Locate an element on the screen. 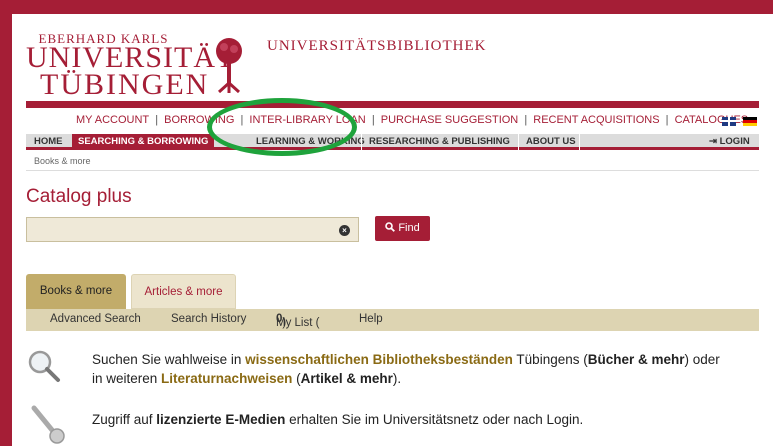 The width and height of the screenshot is (773, 446). info-text-part: Tübingens ( is located at coordinates (550, 359).